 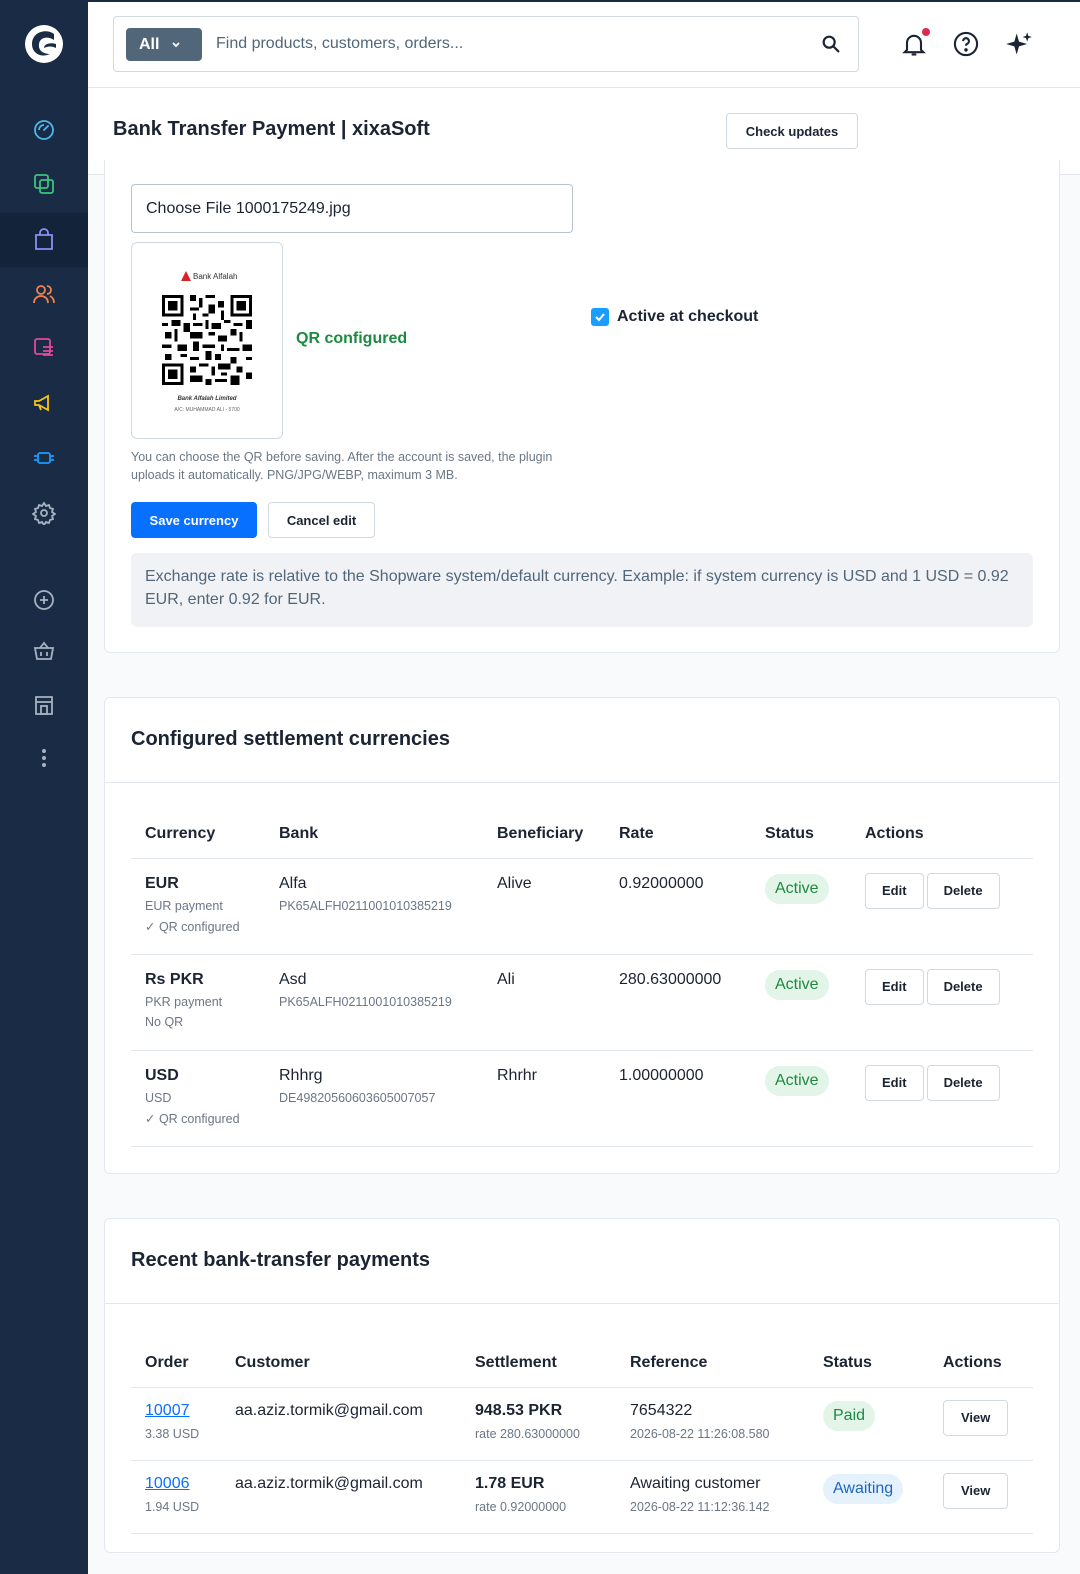 I want to click on nav-sales-channel-headless, so click(x=44, y=651).